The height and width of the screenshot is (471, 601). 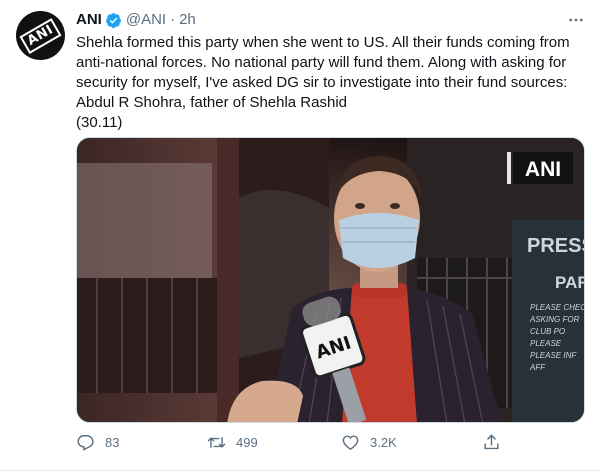 What do you see at coordinates (543, 169) in the screenshot?
I see `media-watermark: ANI` at bounding box center [543, 169].